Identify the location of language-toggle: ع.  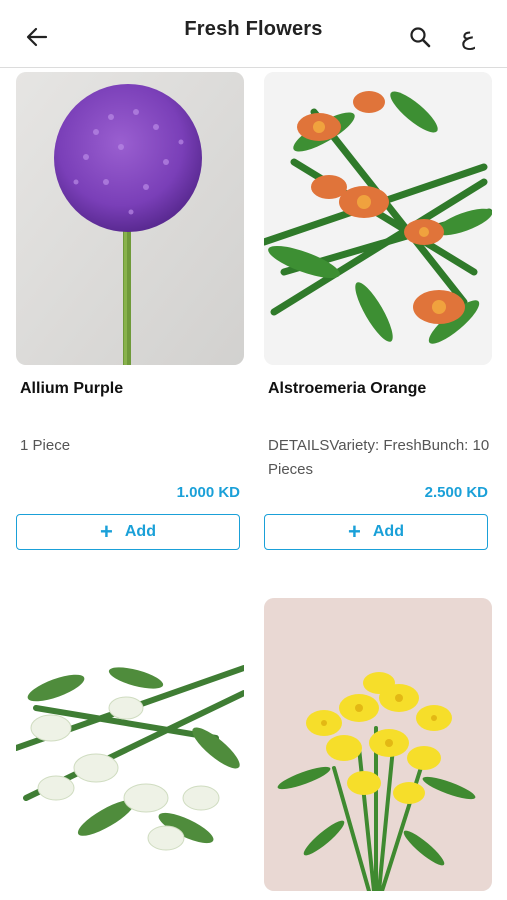
(468, 36).